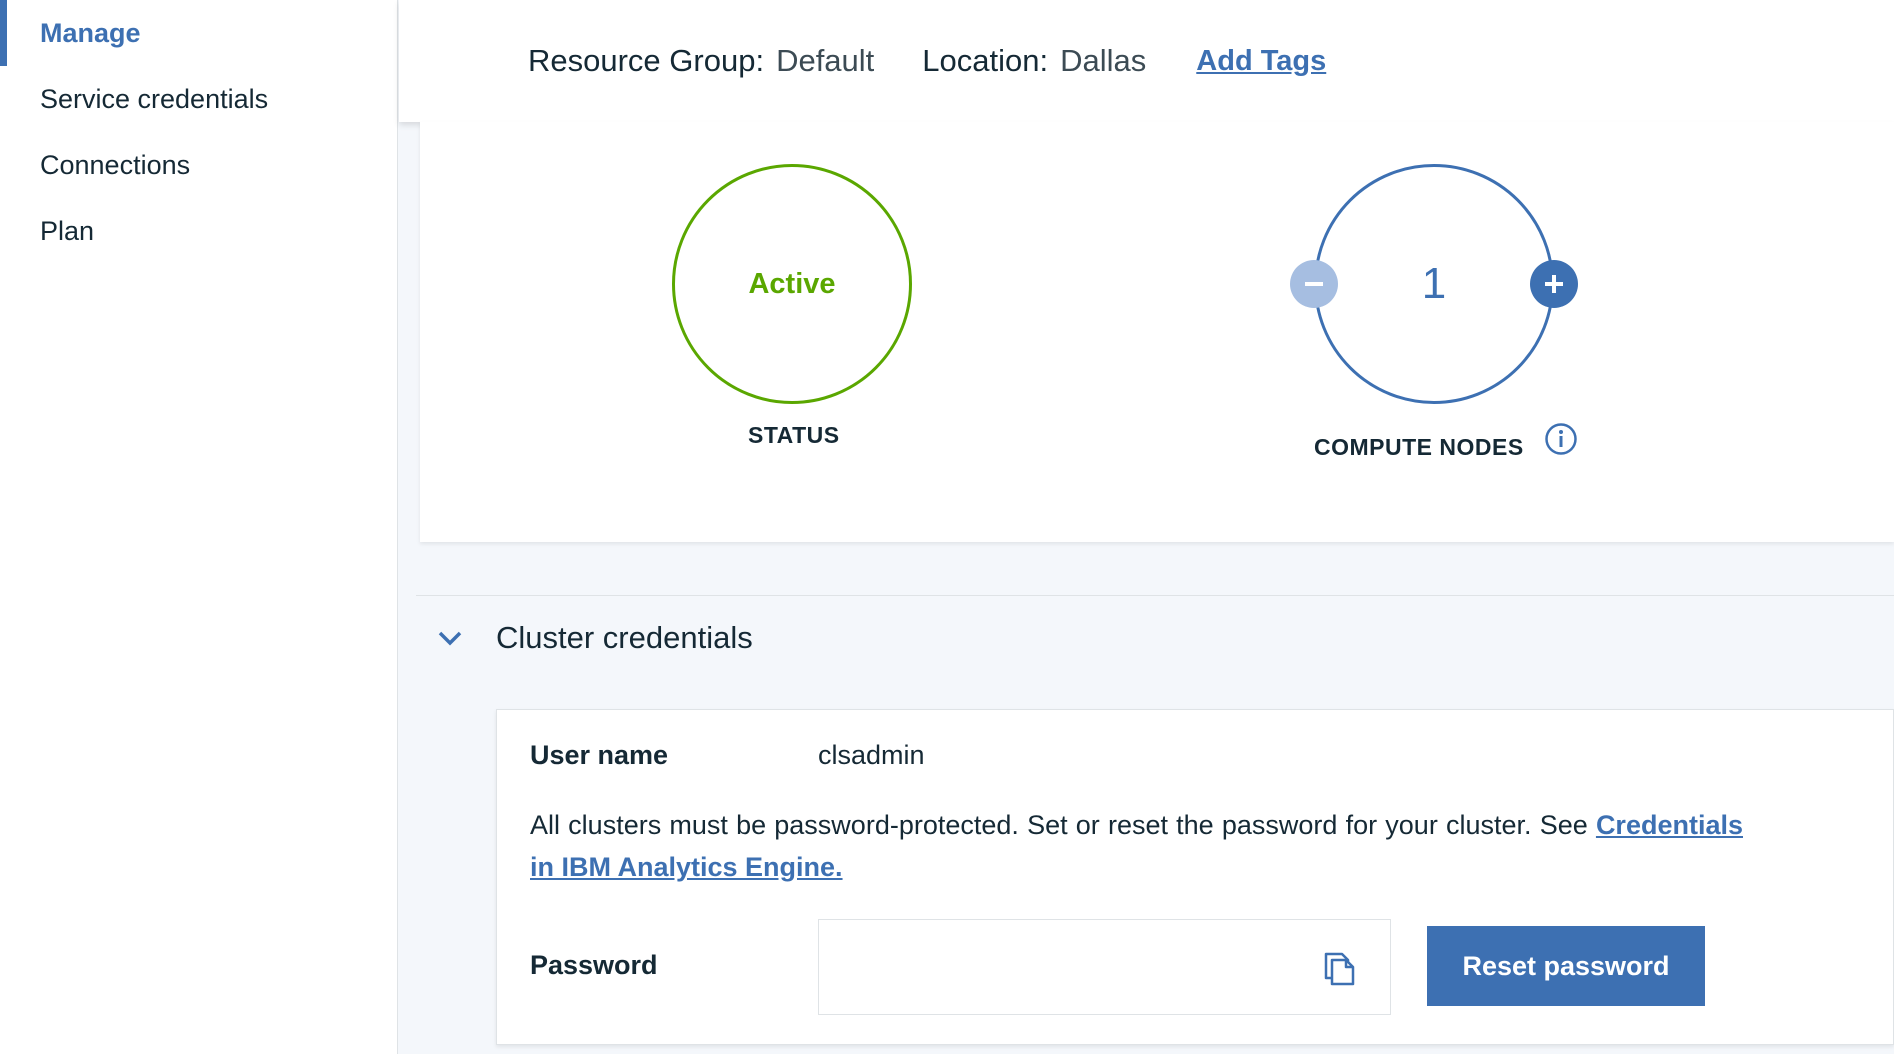 The image size is (1894, 1054). I want to click on status-value: Active, so click(792, 283).